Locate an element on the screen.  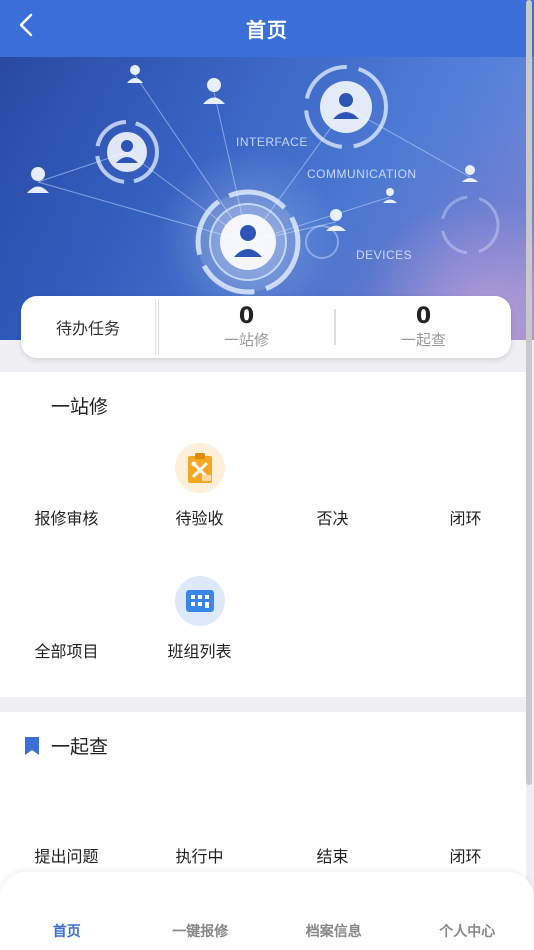
task-stat-repair: 0 一站修 is located at coordinates (246, 327).